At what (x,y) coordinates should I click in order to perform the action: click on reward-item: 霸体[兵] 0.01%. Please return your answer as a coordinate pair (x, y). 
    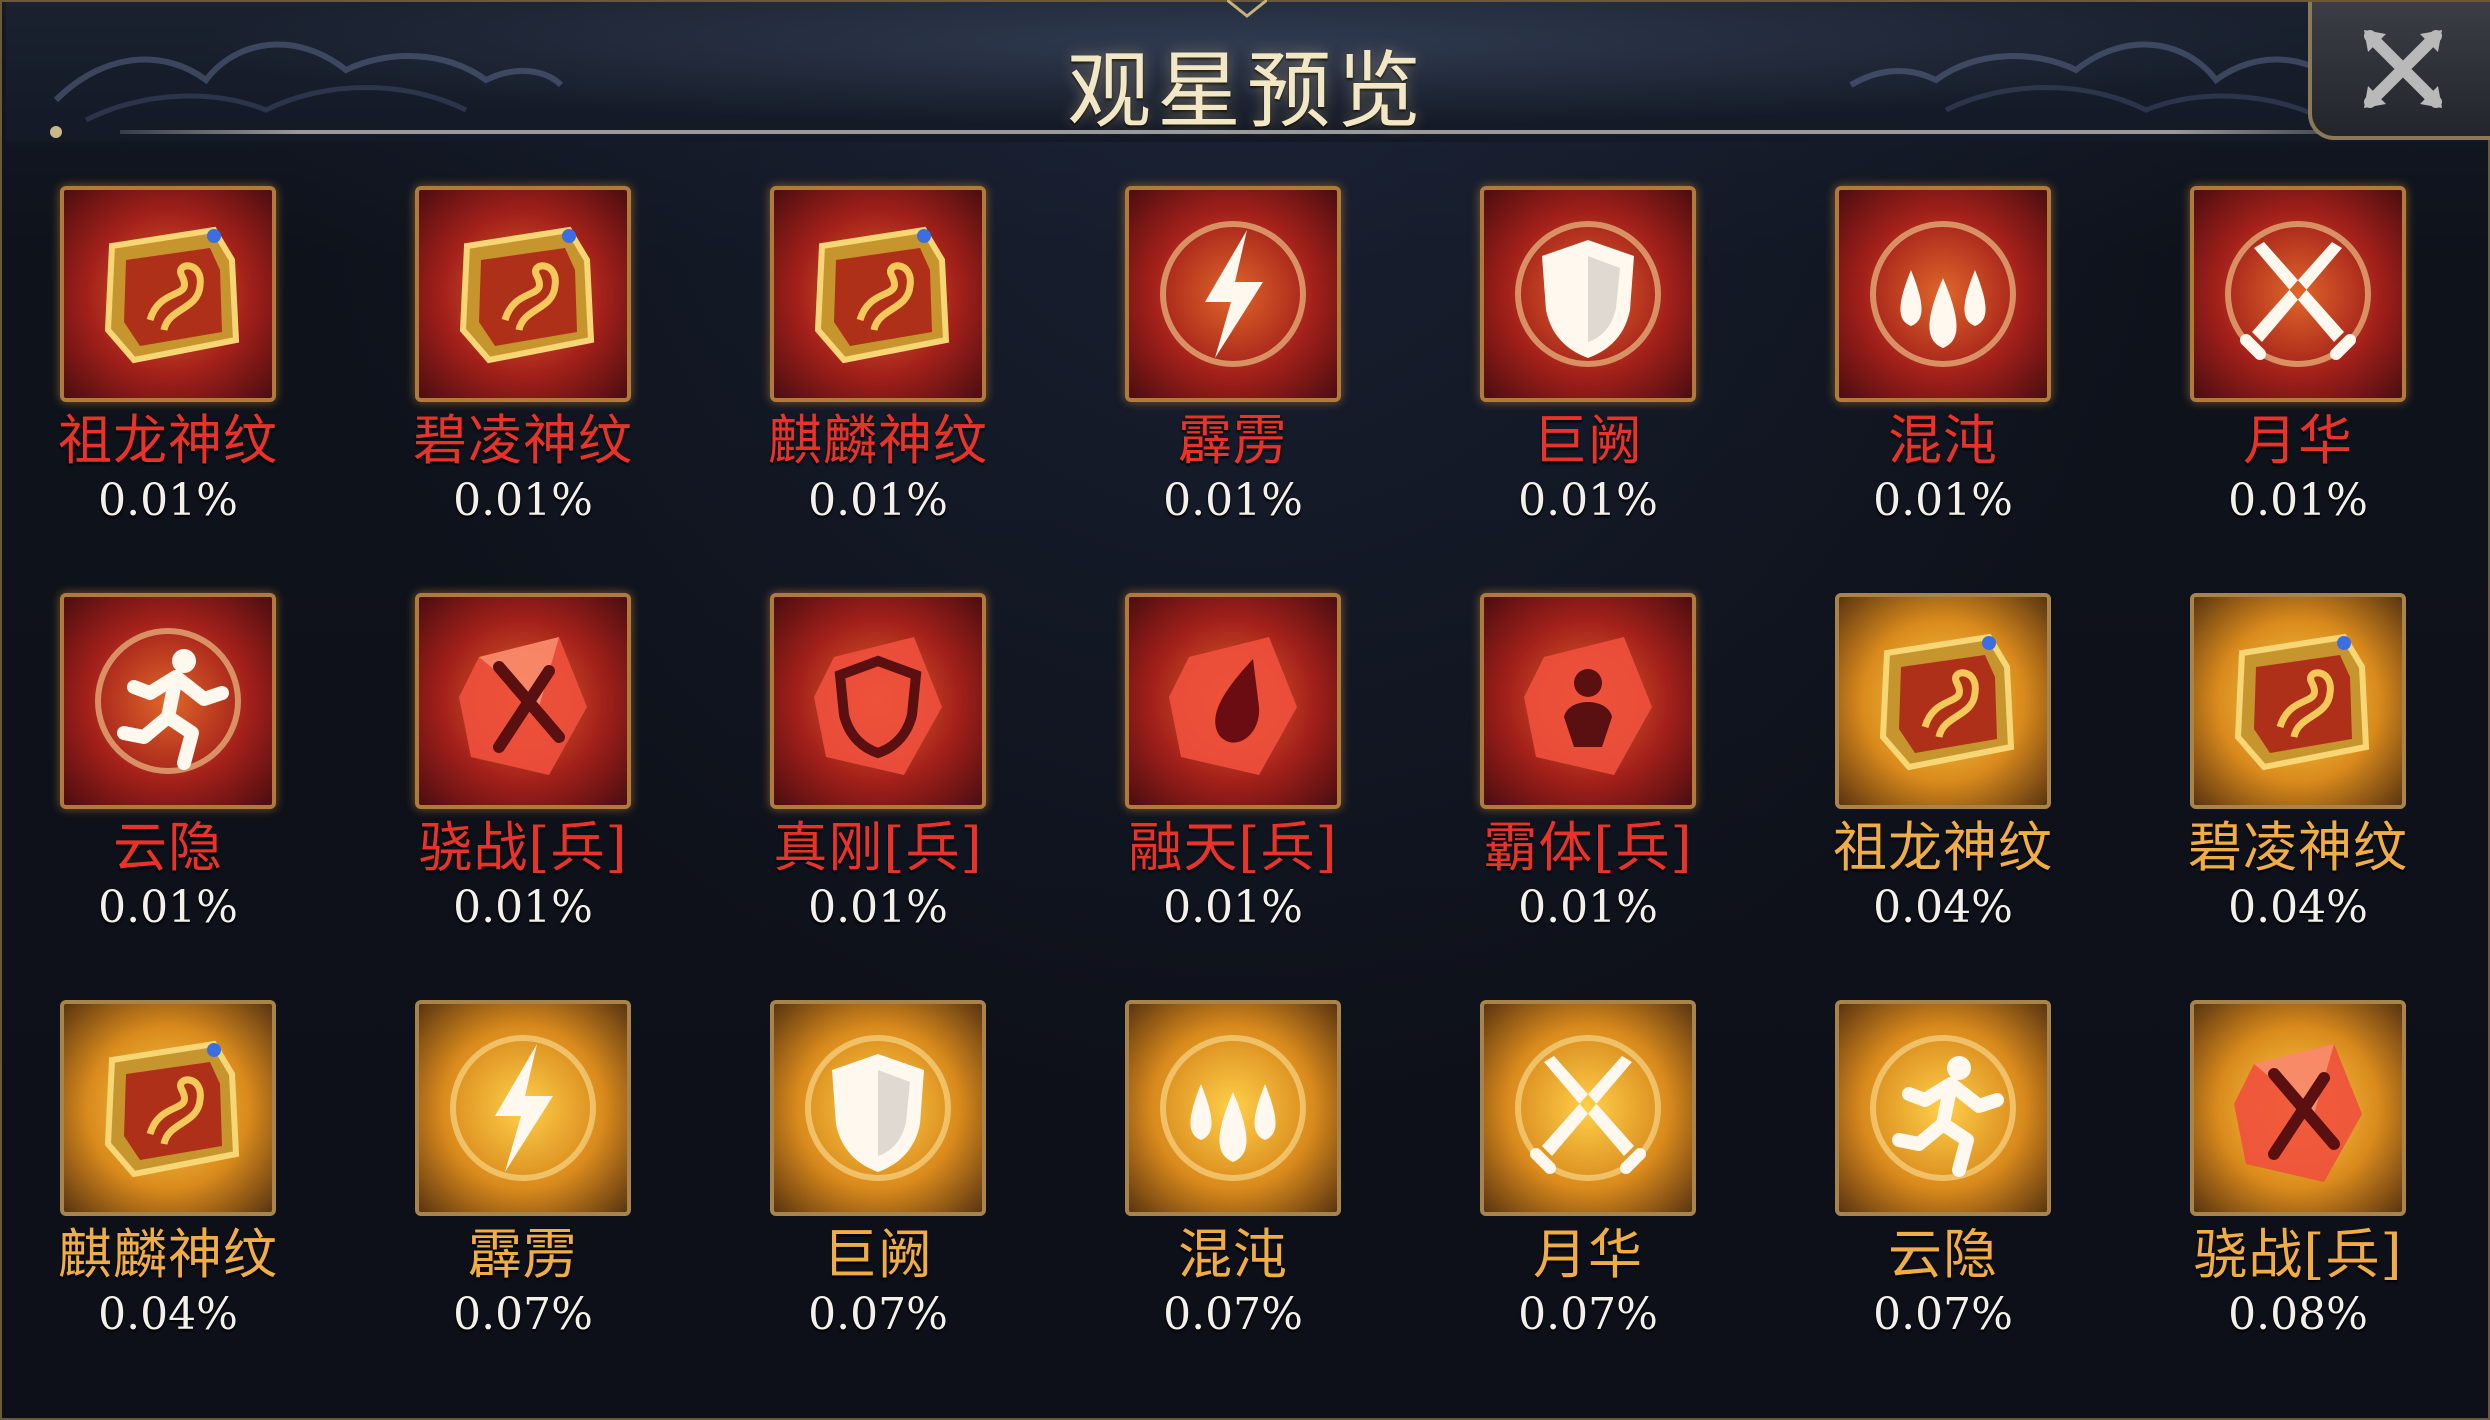
    Looking at the image, I should click on (1610, 773).